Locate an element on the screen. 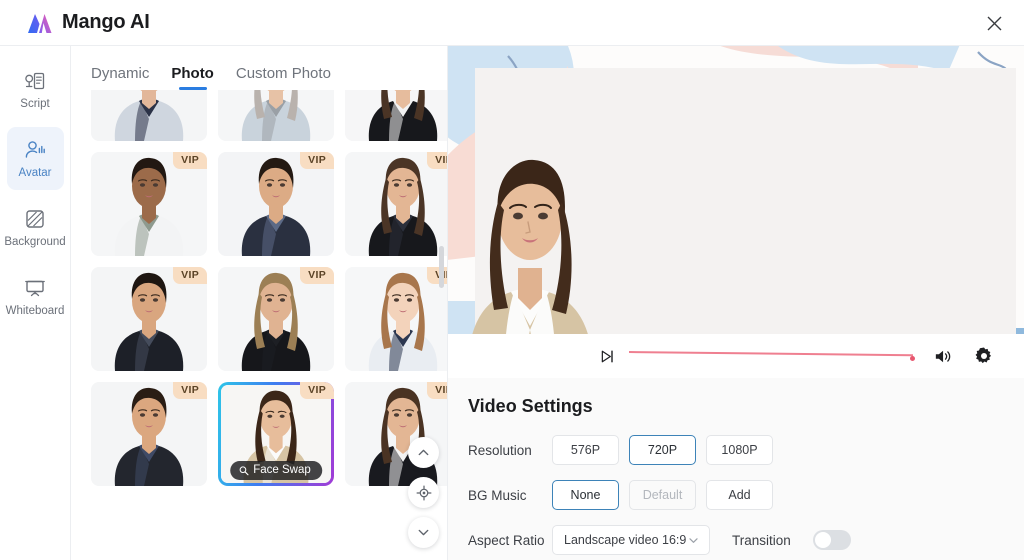  sidebar-item-label: Avatar is located at coordinates (35, 172).